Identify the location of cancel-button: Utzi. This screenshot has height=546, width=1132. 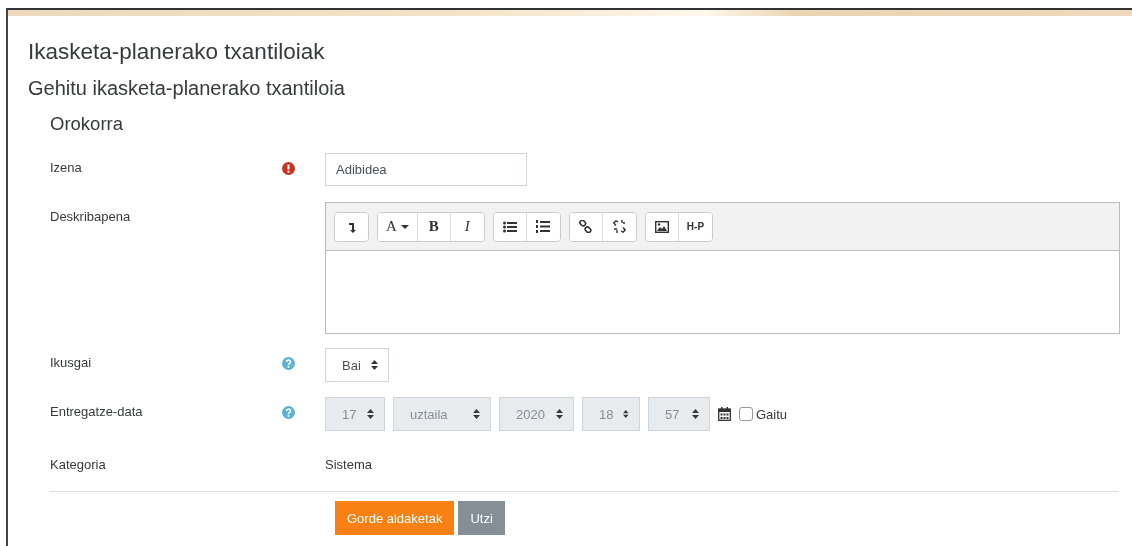
(481, 518).